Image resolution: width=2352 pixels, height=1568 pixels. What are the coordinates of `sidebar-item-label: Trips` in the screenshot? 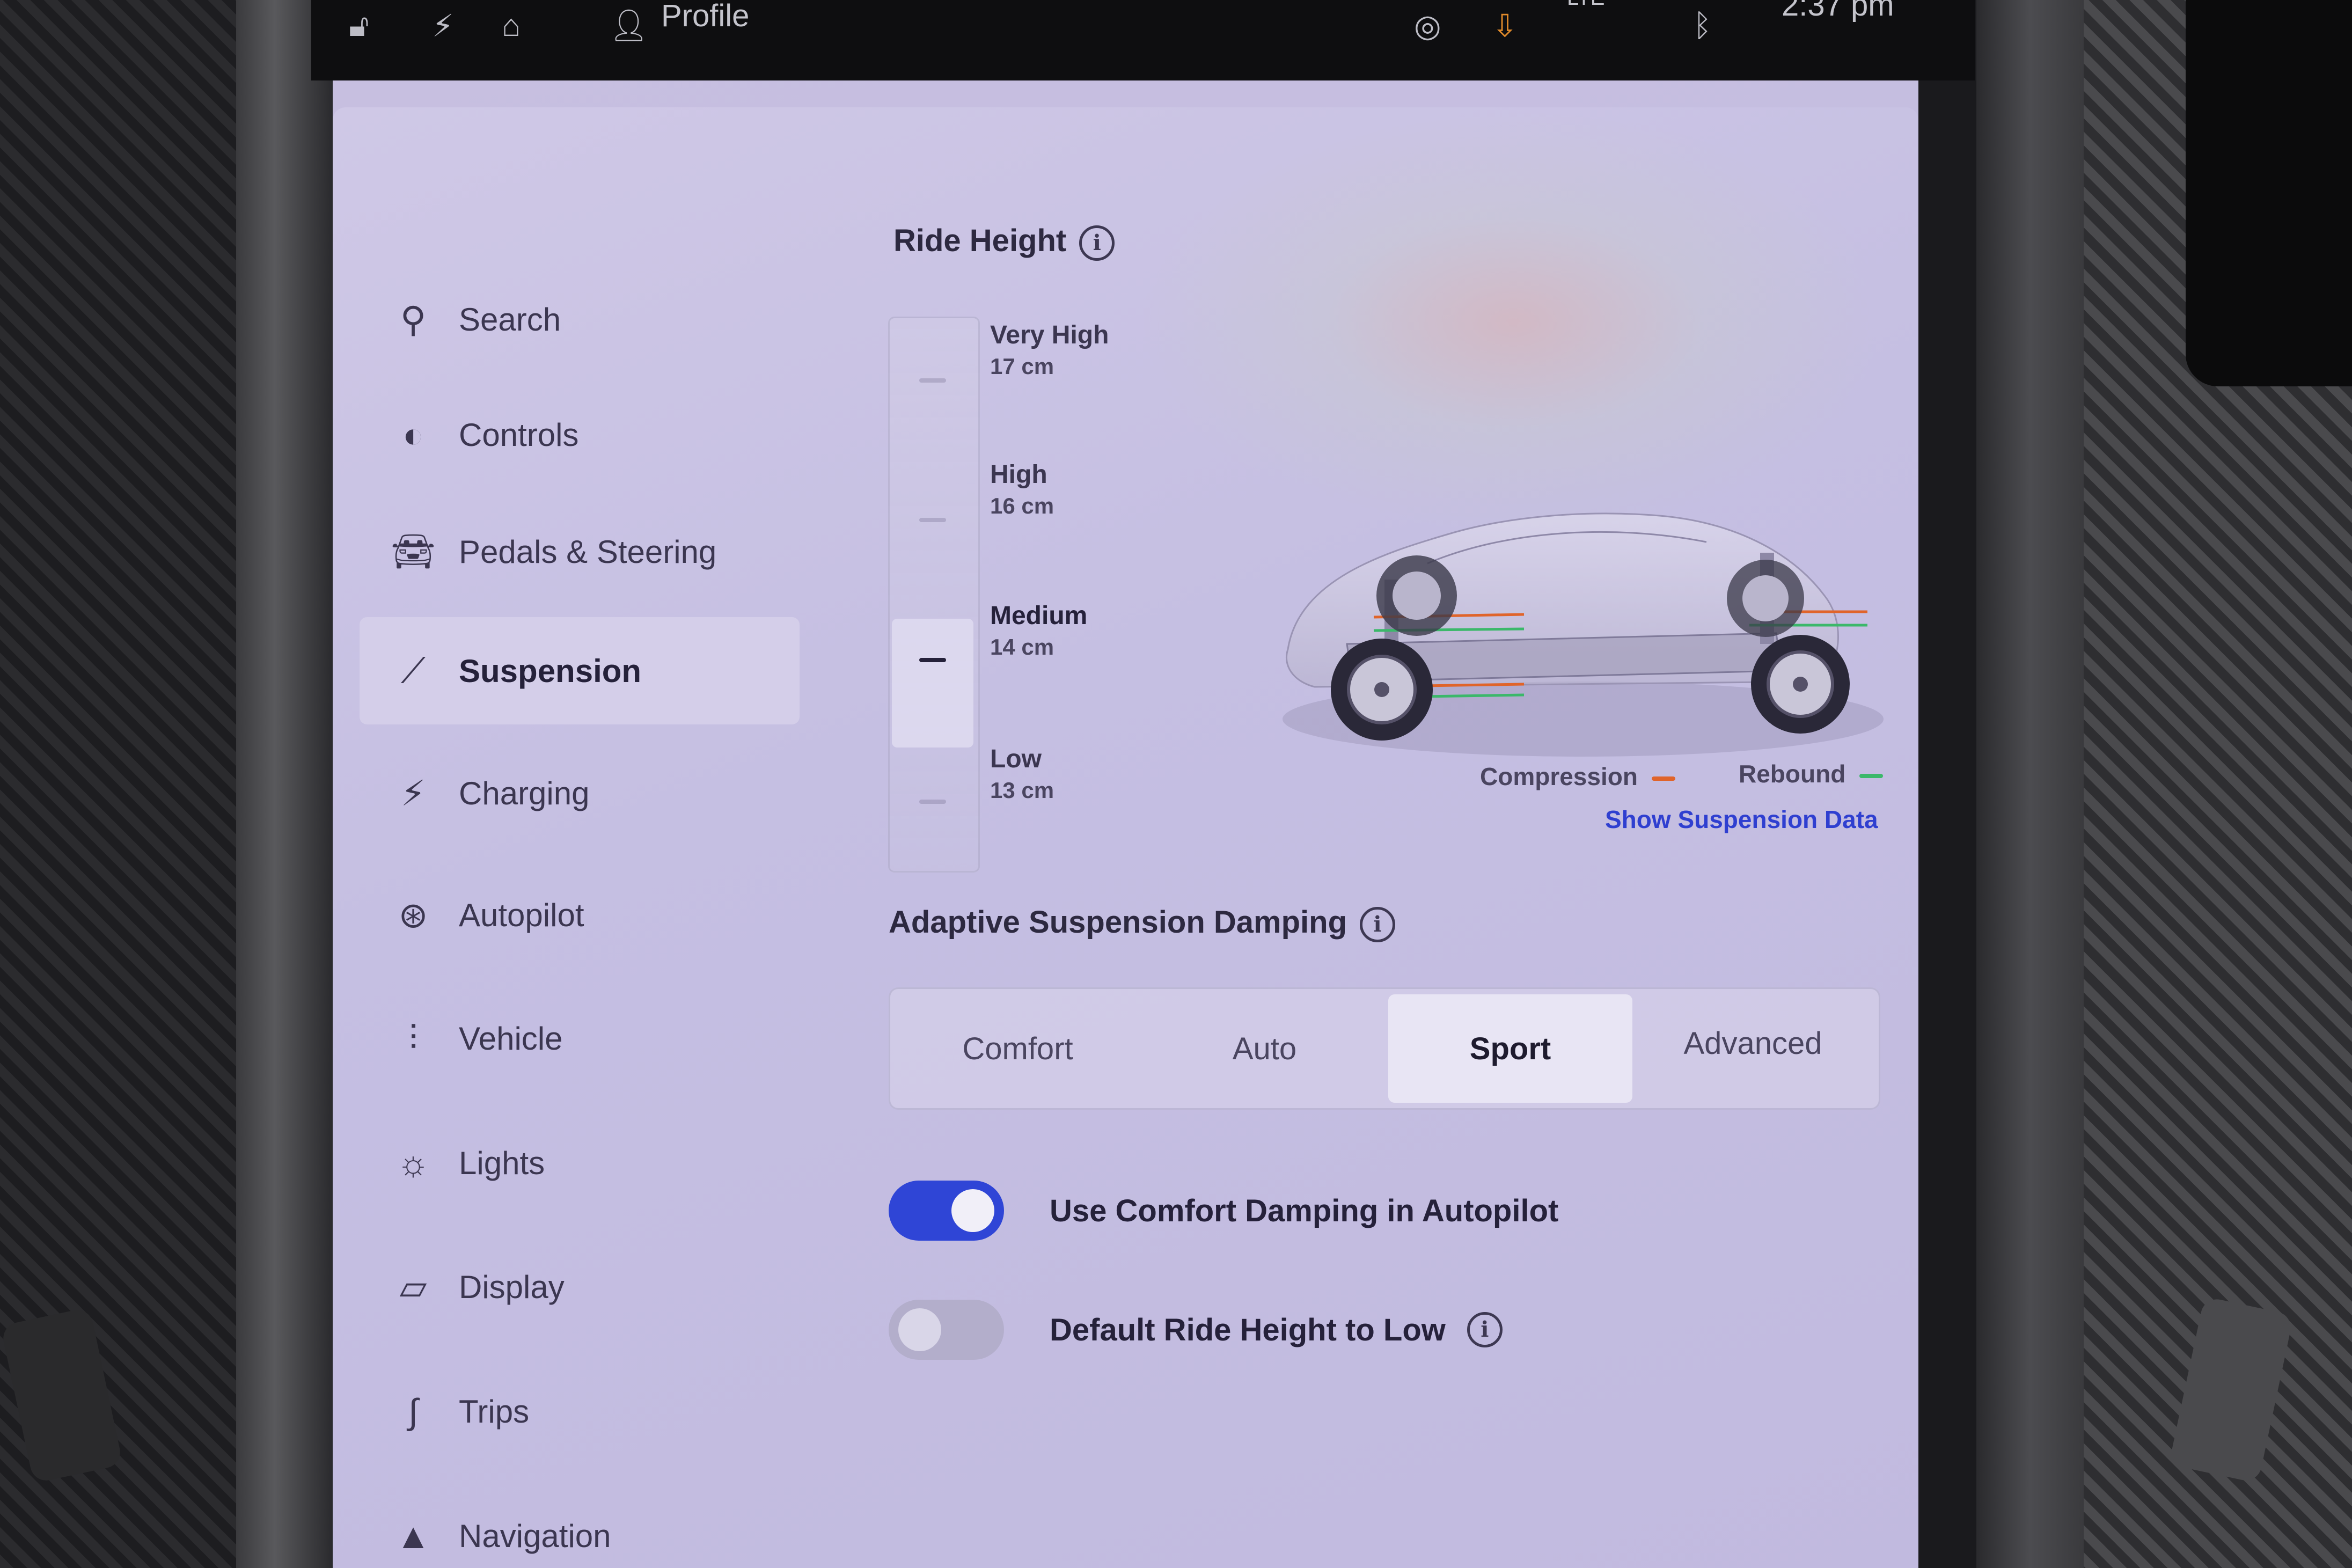 It's located at (494, 1411).